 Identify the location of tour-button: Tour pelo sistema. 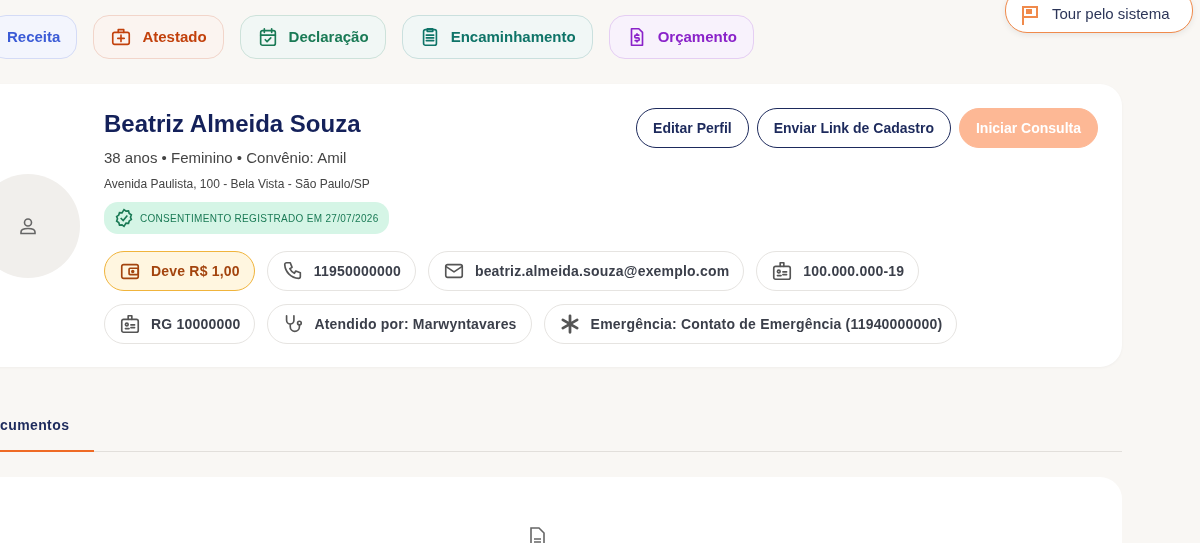
(1099, 16).